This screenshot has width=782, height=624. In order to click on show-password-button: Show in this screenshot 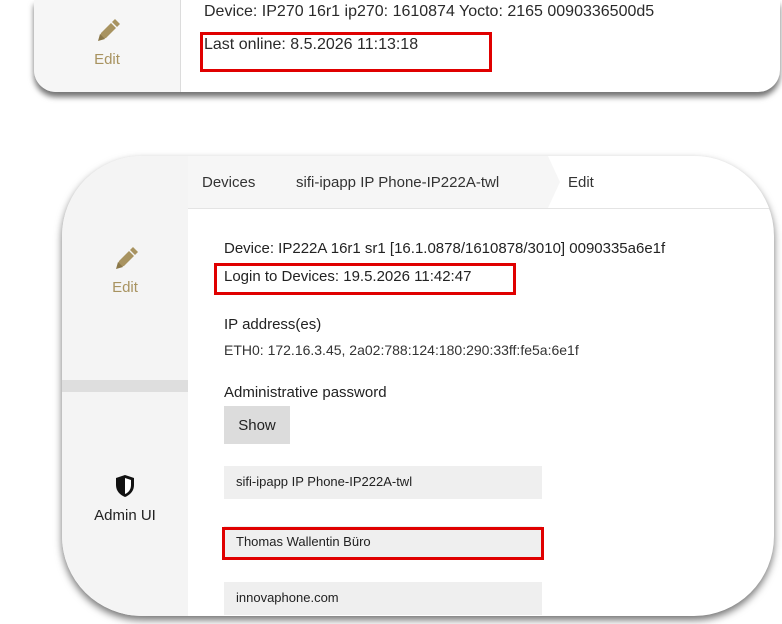, I will do `click(257, 425)`.